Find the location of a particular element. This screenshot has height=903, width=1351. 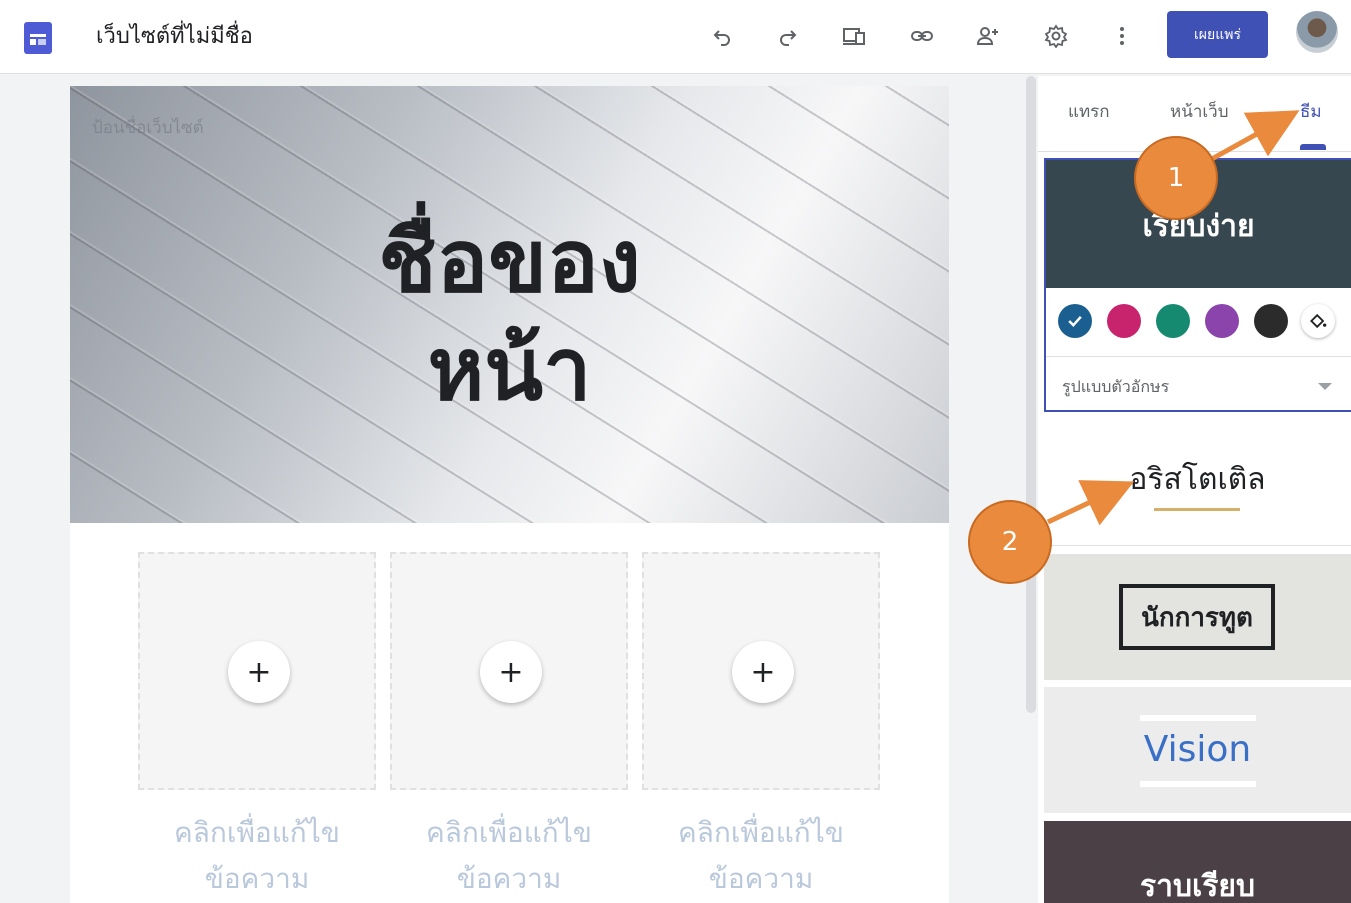

color-swatch-purple is located at coordinates (1222, 321).